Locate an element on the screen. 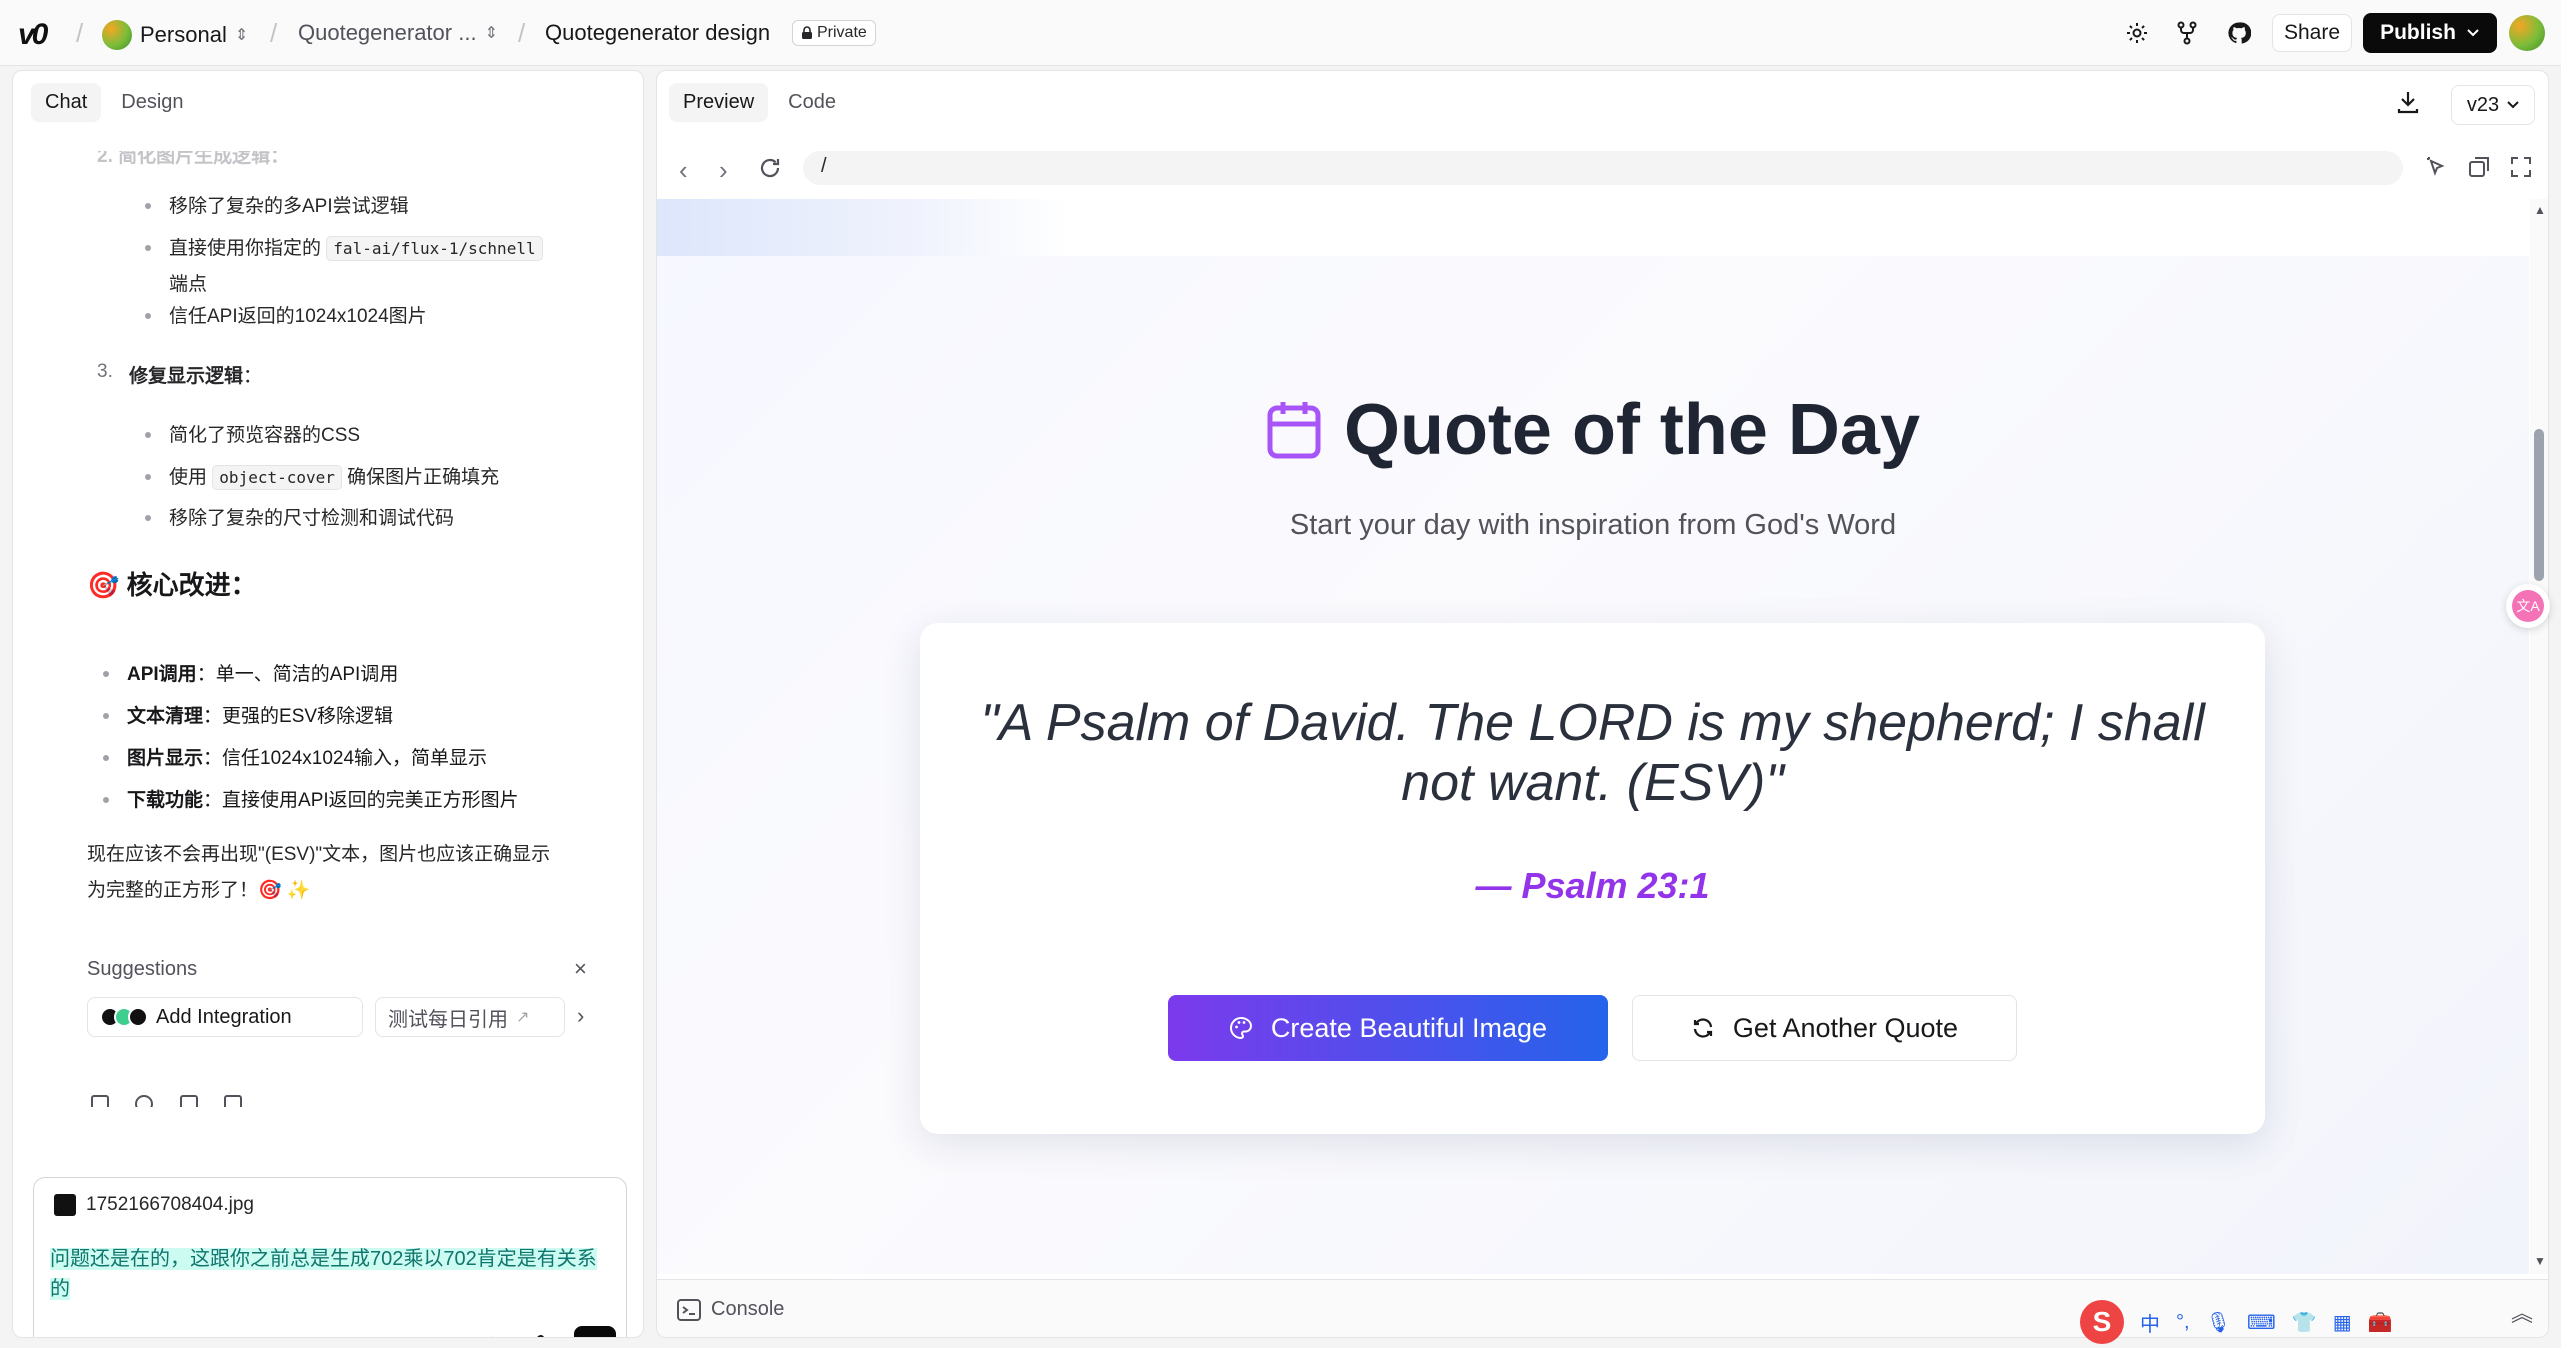 This screenshot has width=2561, height=1348. skin-icon: 👕 is located at coordinates (2304, 1322).